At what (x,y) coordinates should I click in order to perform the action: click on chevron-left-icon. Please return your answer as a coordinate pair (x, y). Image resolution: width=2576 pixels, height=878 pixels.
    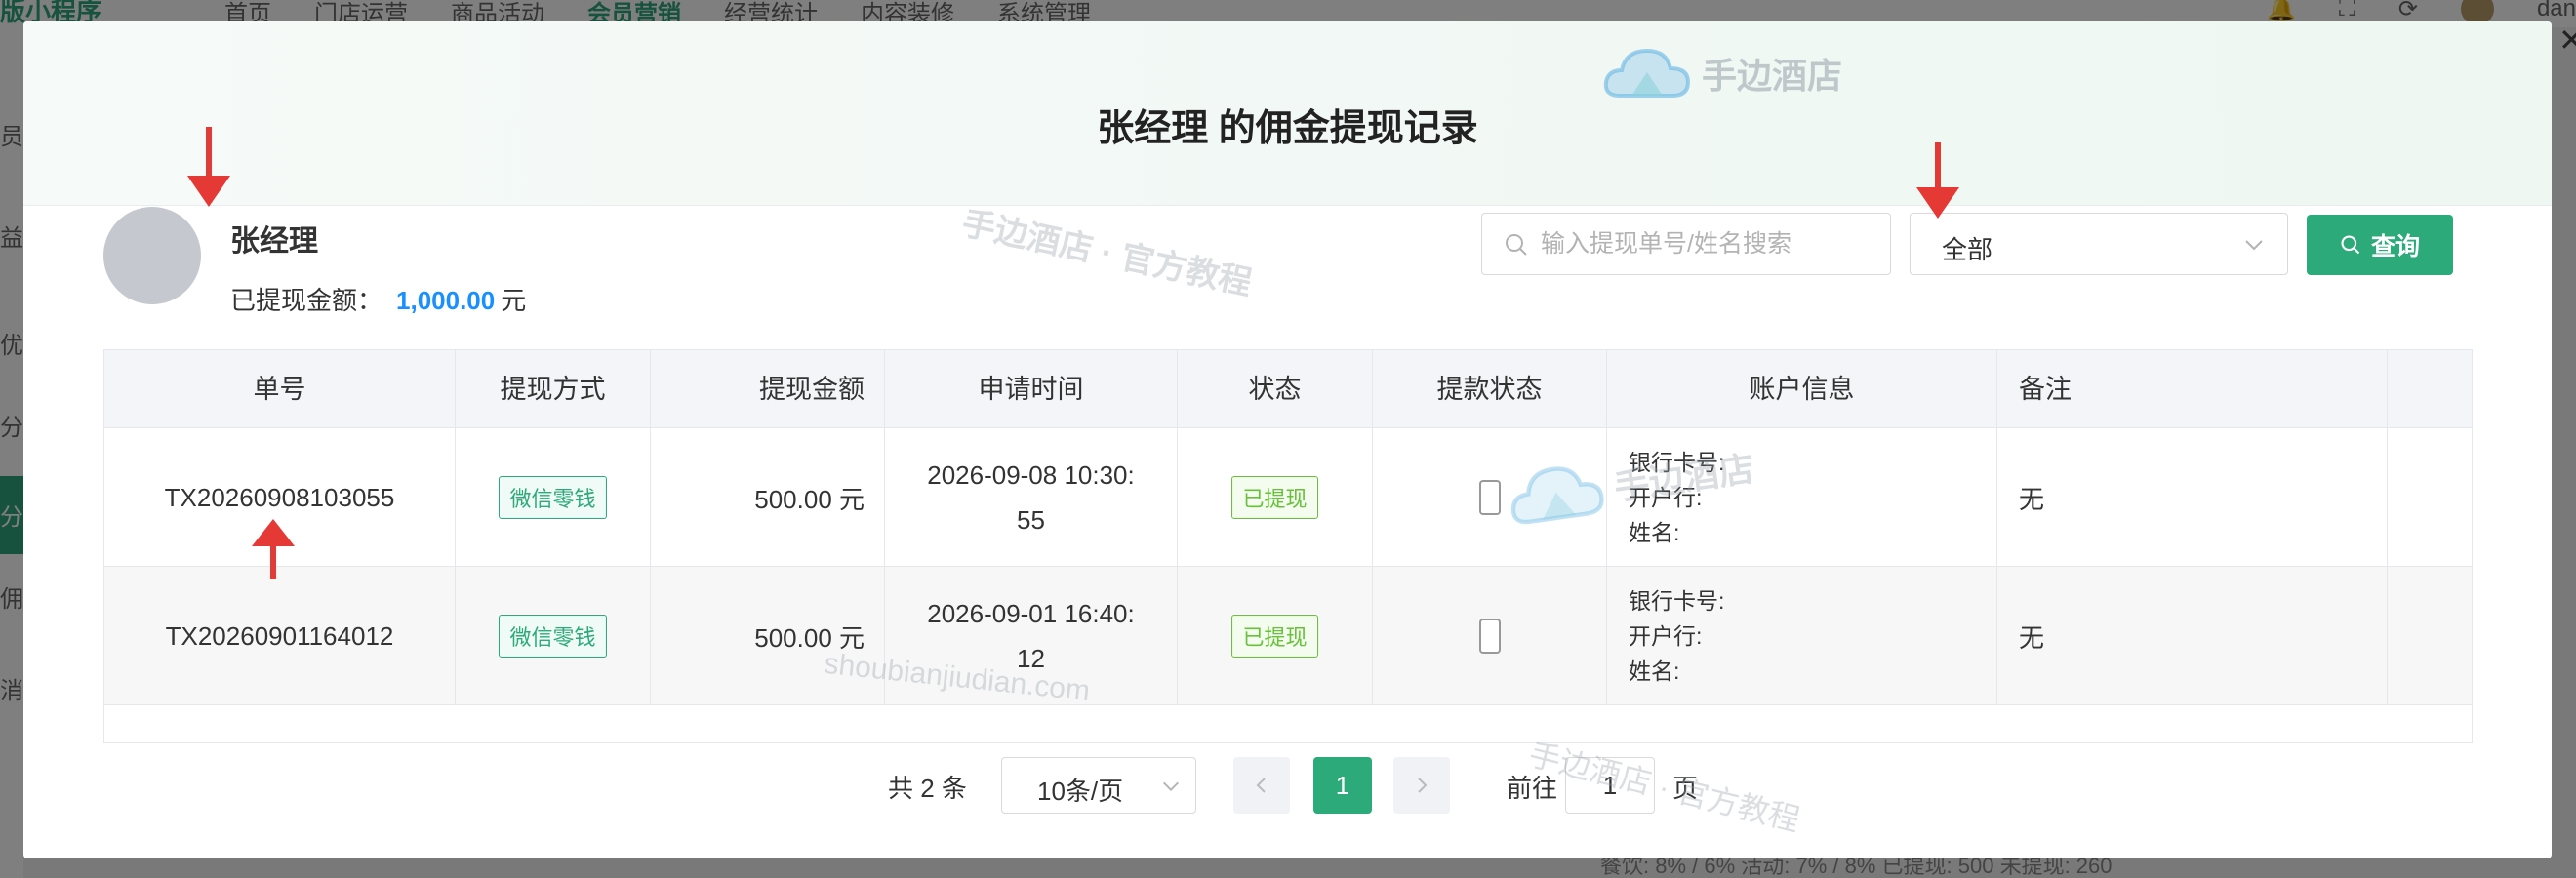
    Looking at the image, I should click on (1261, 786).